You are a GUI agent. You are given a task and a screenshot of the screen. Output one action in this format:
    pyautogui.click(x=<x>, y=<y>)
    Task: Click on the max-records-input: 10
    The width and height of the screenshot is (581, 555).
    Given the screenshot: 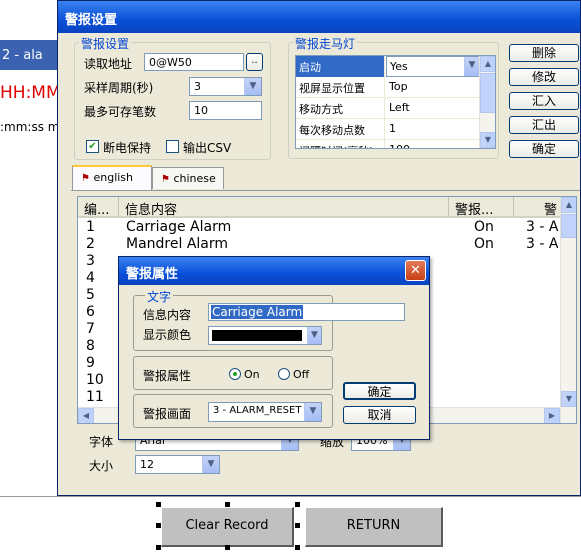 What is the action you would take?
    pyautogui.click(x=225, y=110)
    